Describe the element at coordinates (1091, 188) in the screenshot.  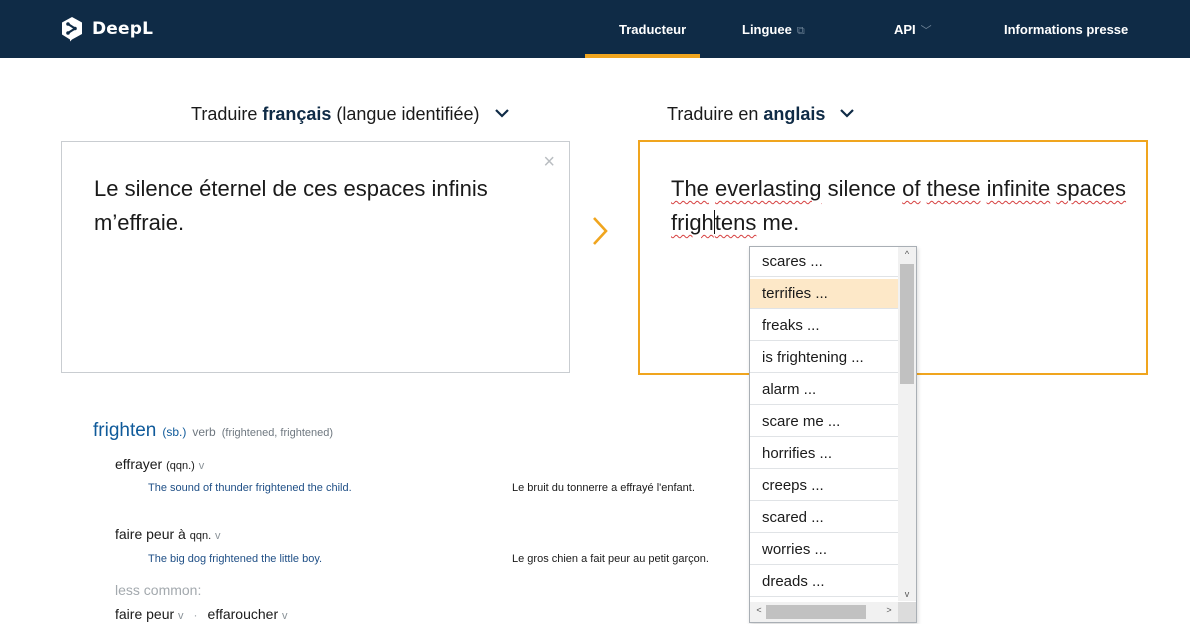
I see `word: spaces` at that location.